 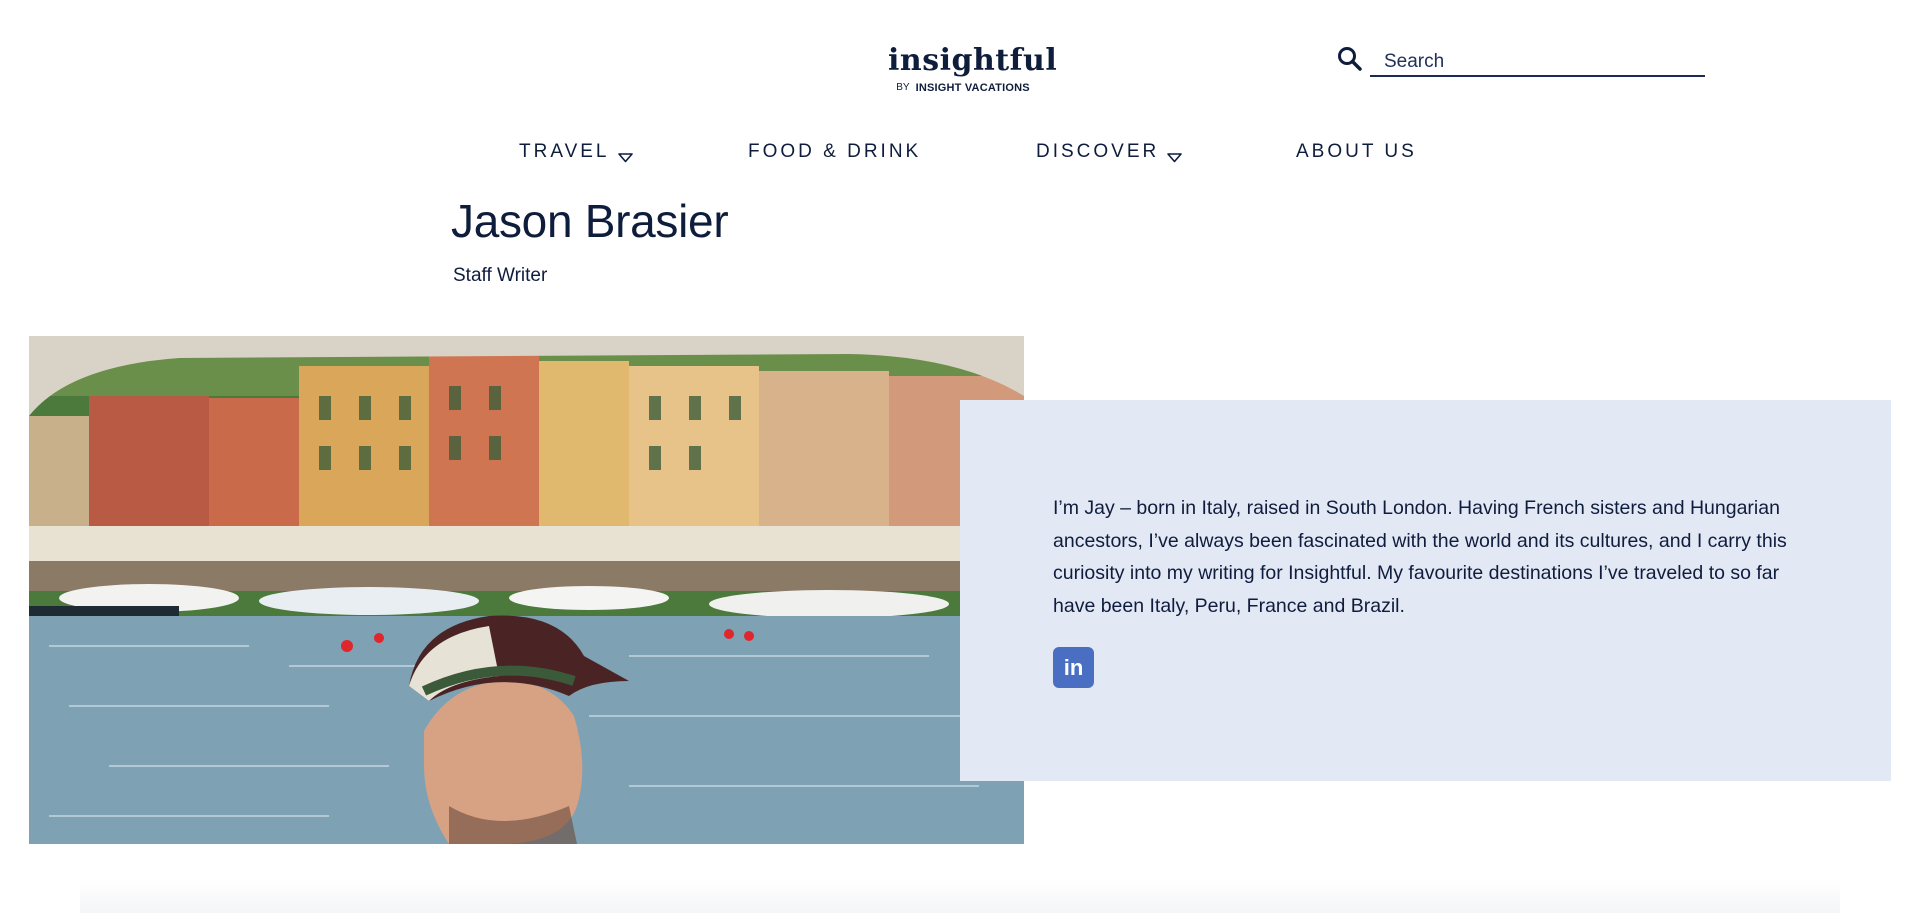 I want to click on site-logo: insightful BY INSIGHT VACATIONS, so click(x=973, y=71).